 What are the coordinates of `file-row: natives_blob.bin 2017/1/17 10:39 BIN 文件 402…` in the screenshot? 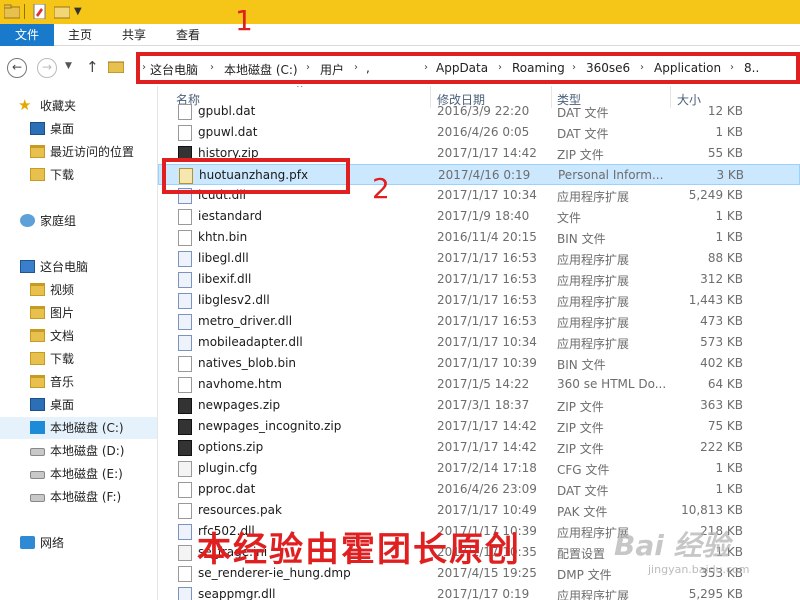 It's located at (479, 363).